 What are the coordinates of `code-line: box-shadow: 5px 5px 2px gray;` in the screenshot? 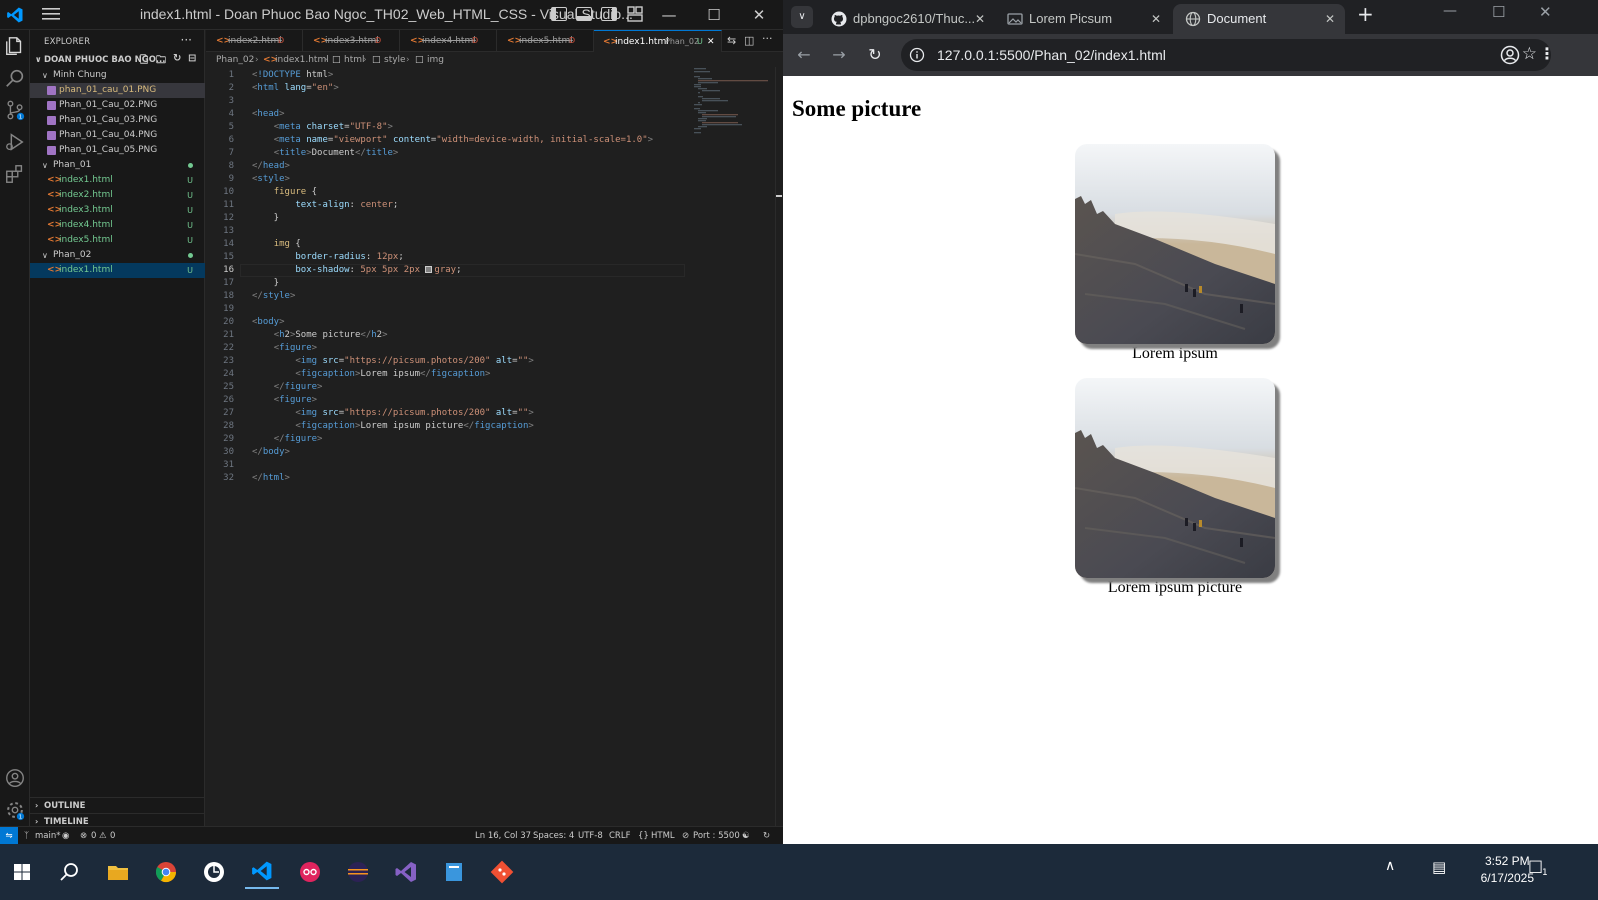 It's located at (356, 270).